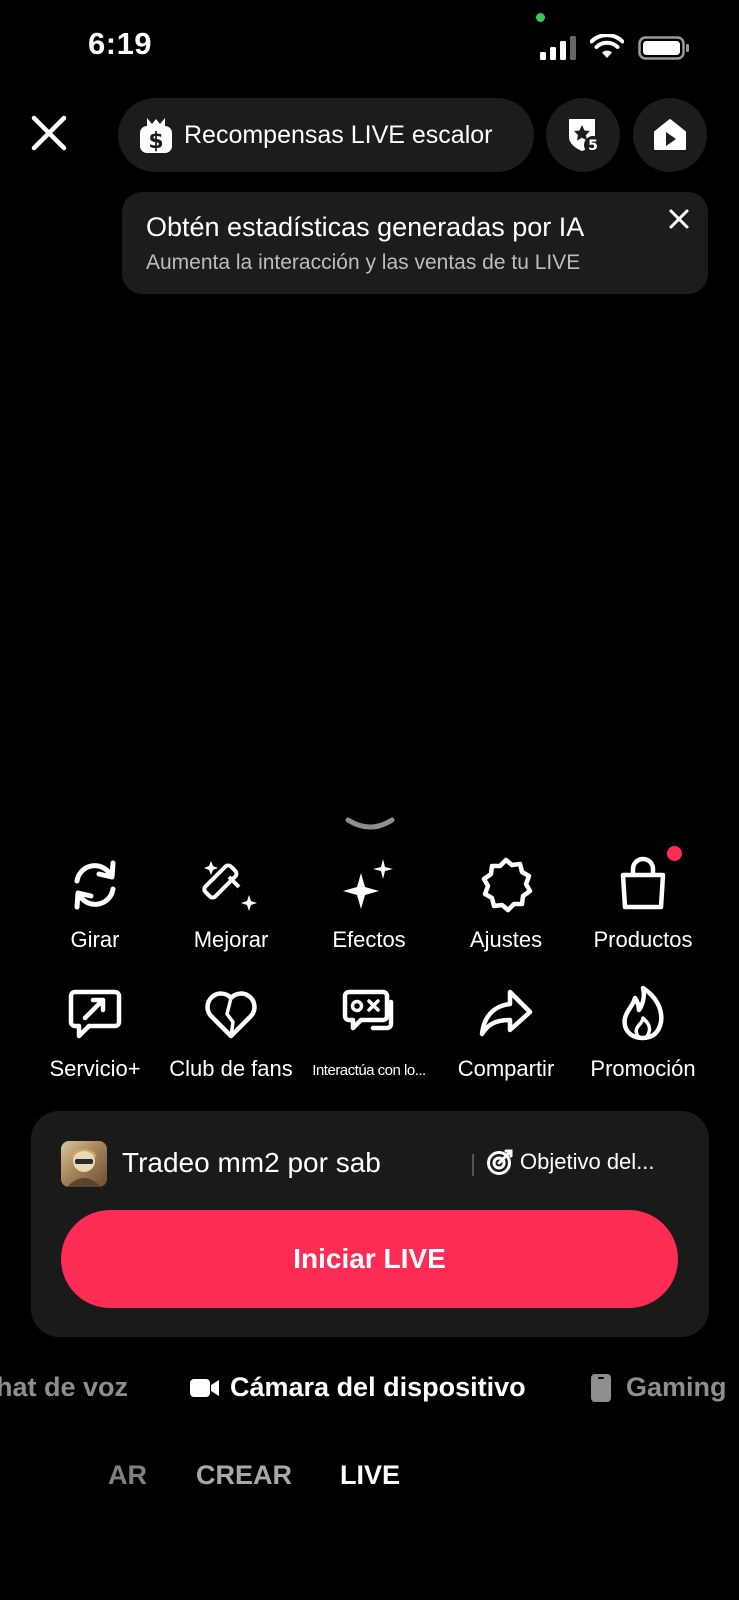  I want to click on products-notification-dot, so click(674, 853).